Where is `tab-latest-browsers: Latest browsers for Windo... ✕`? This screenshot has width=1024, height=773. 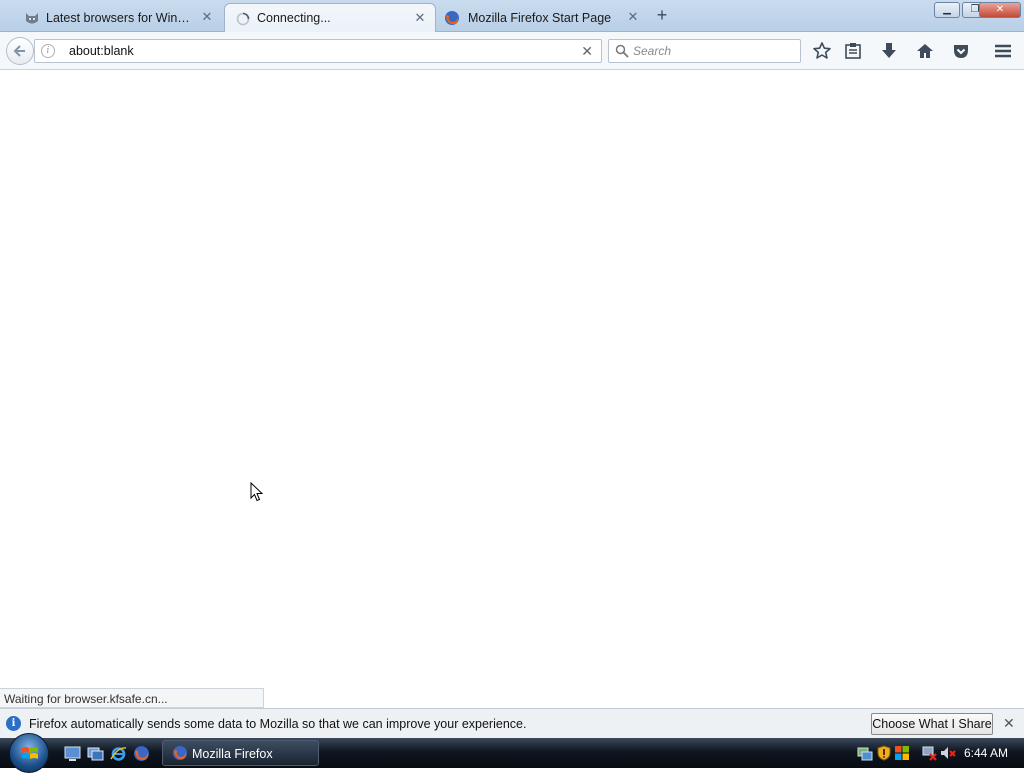
tab-latest-browsers: Latest browsers for Windo... ✕ is located at coordinates (111, 17).